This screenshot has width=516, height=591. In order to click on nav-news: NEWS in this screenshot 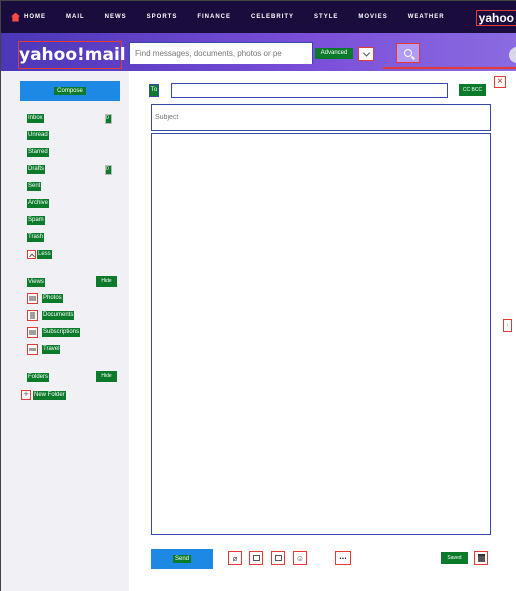, I will do `click(116, 17)`.